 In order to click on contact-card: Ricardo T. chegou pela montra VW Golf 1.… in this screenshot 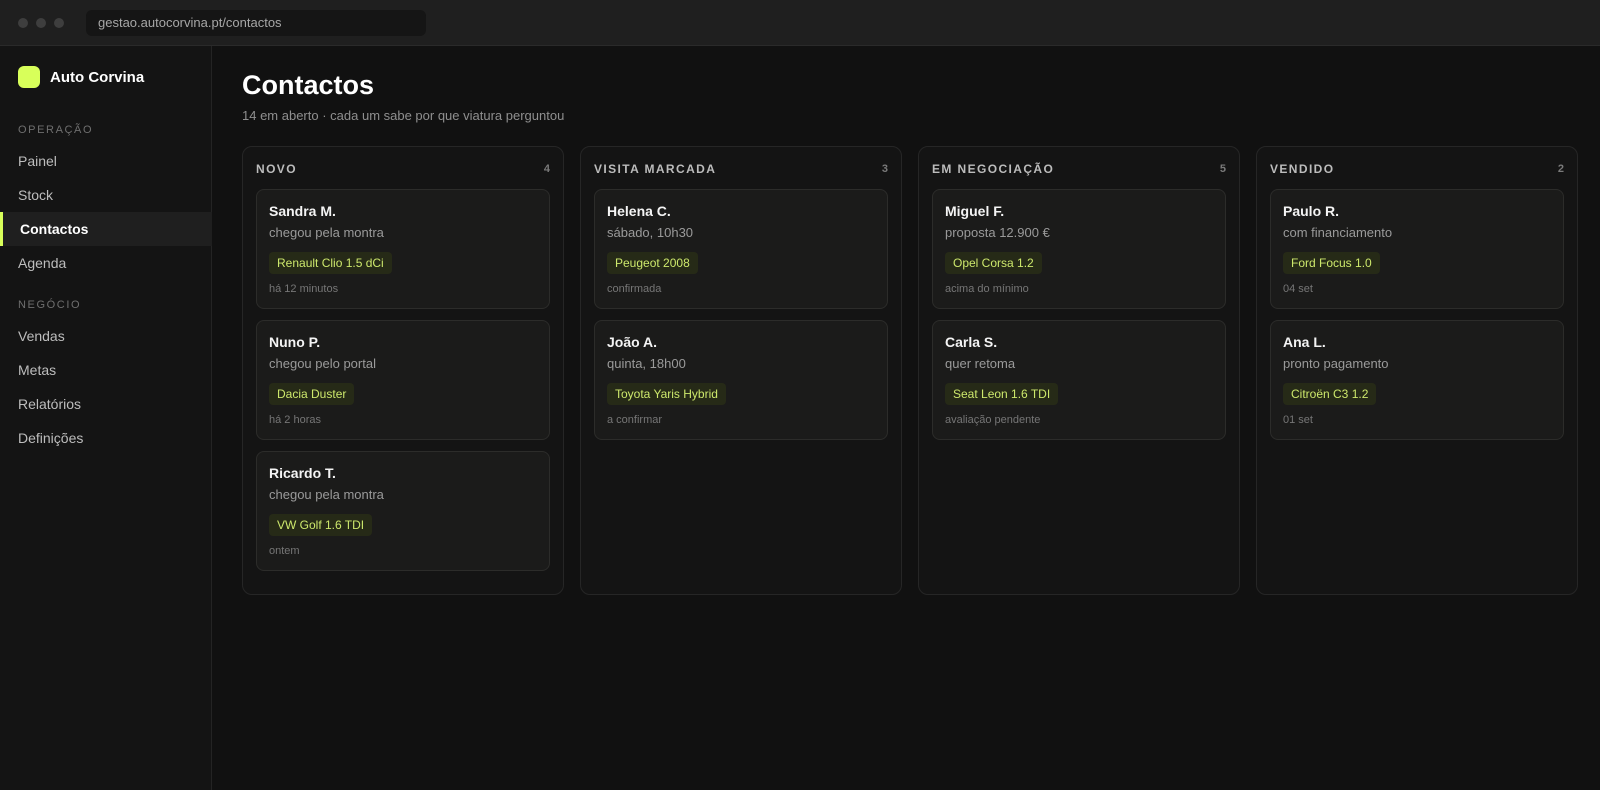, I will do `click(403, 511)`.